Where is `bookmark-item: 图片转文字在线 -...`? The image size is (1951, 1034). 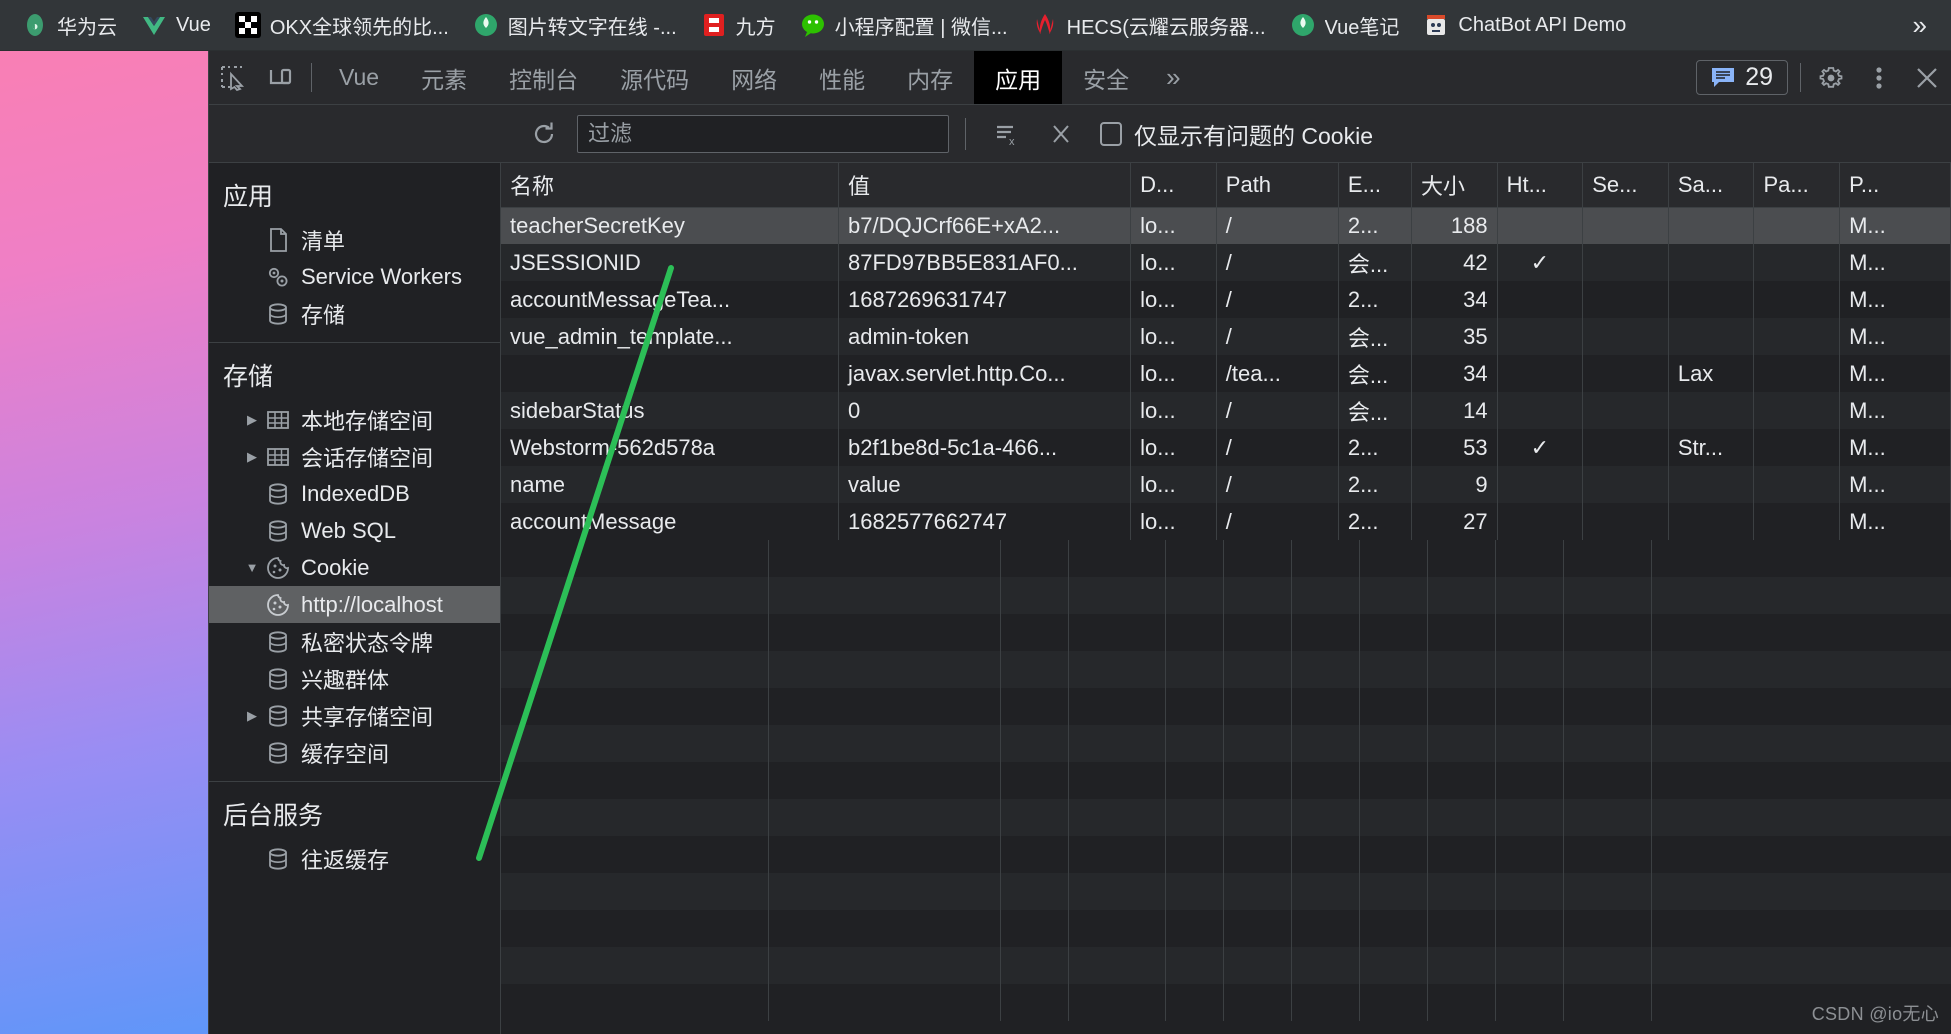 bookmark-item: 图片转文字在线 -... is located at coordinates (575, 25).